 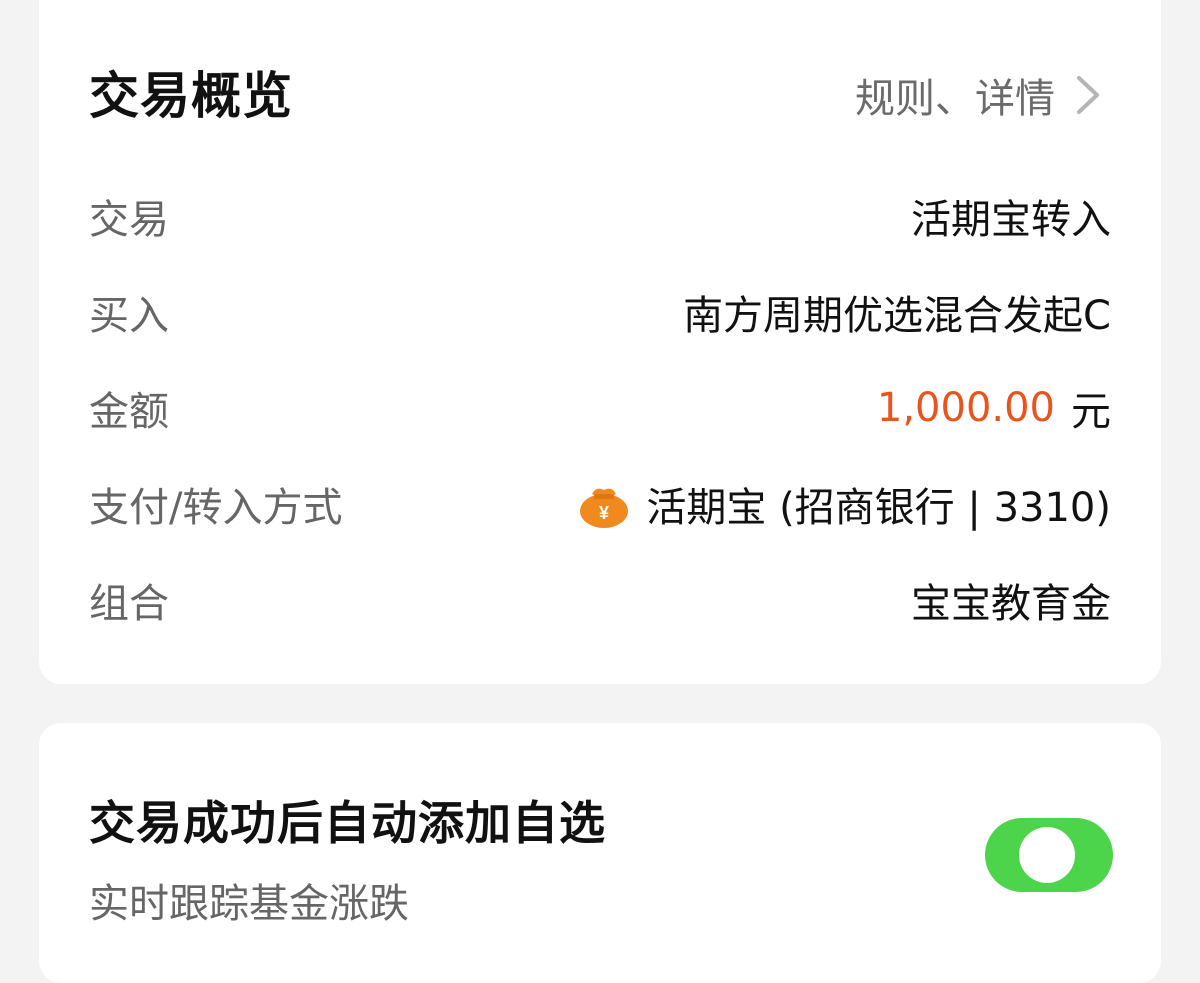 What do you see at coordinates (600, 408) in the screenshot?
I see `row-amount: 金额 1,000.00 元` at bounding box center [600, 408].